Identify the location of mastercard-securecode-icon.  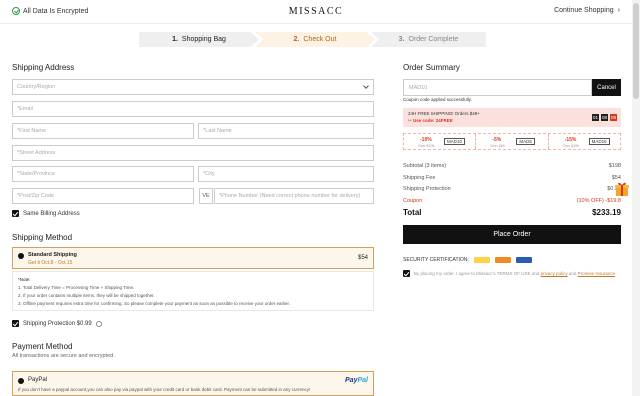
(502, 260).